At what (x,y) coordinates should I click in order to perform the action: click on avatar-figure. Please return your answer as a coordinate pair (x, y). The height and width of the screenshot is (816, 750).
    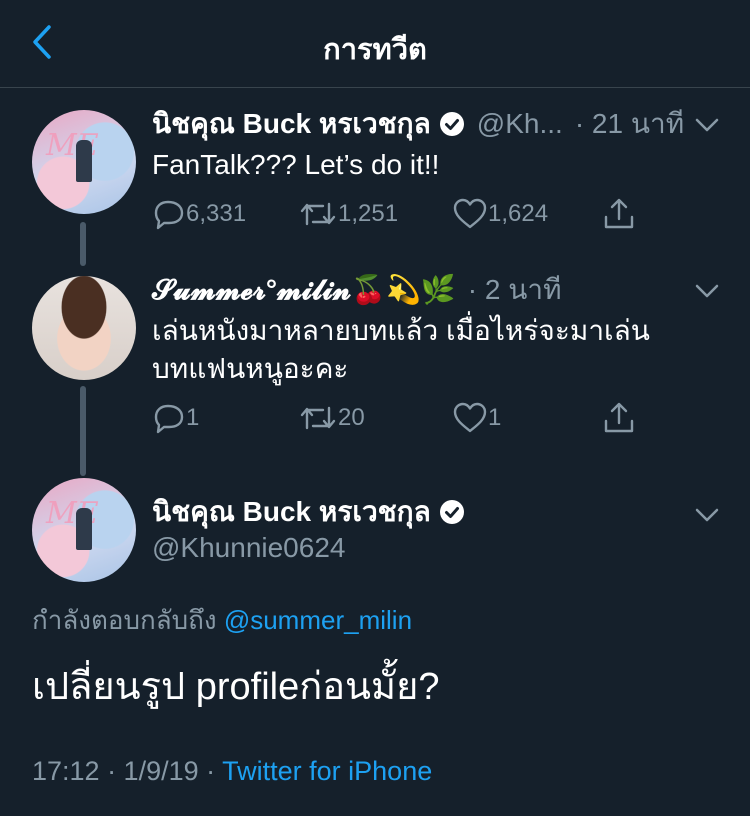
    Looking at the image, I should click on (84, 529).